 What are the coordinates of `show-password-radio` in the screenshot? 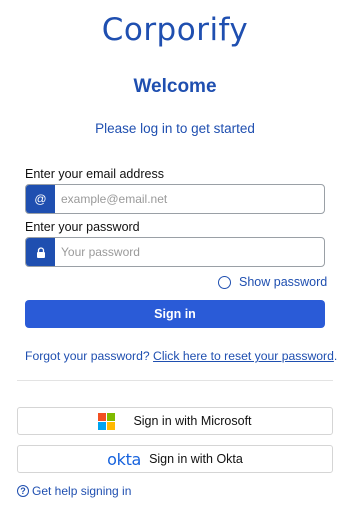 It's located at (224, 282).